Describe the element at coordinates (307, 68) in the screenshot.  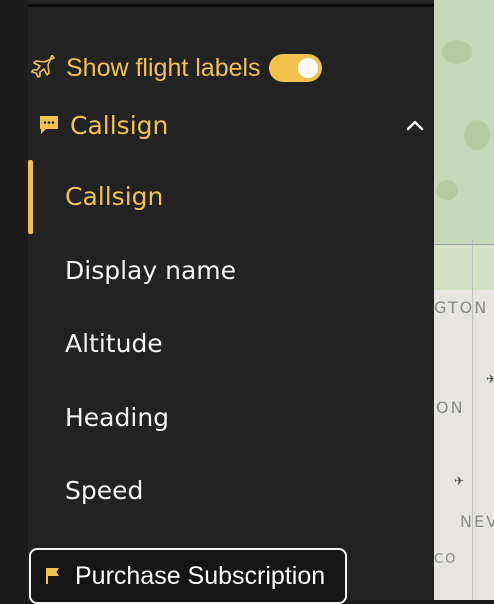
I see `toggle-knob` at that location.